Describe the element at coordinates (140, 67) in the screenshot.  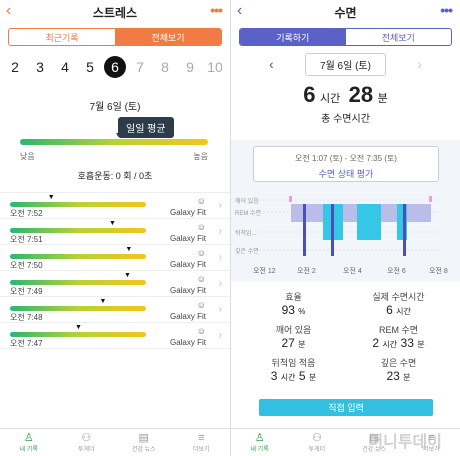
I see `day-item: 7` at that location.